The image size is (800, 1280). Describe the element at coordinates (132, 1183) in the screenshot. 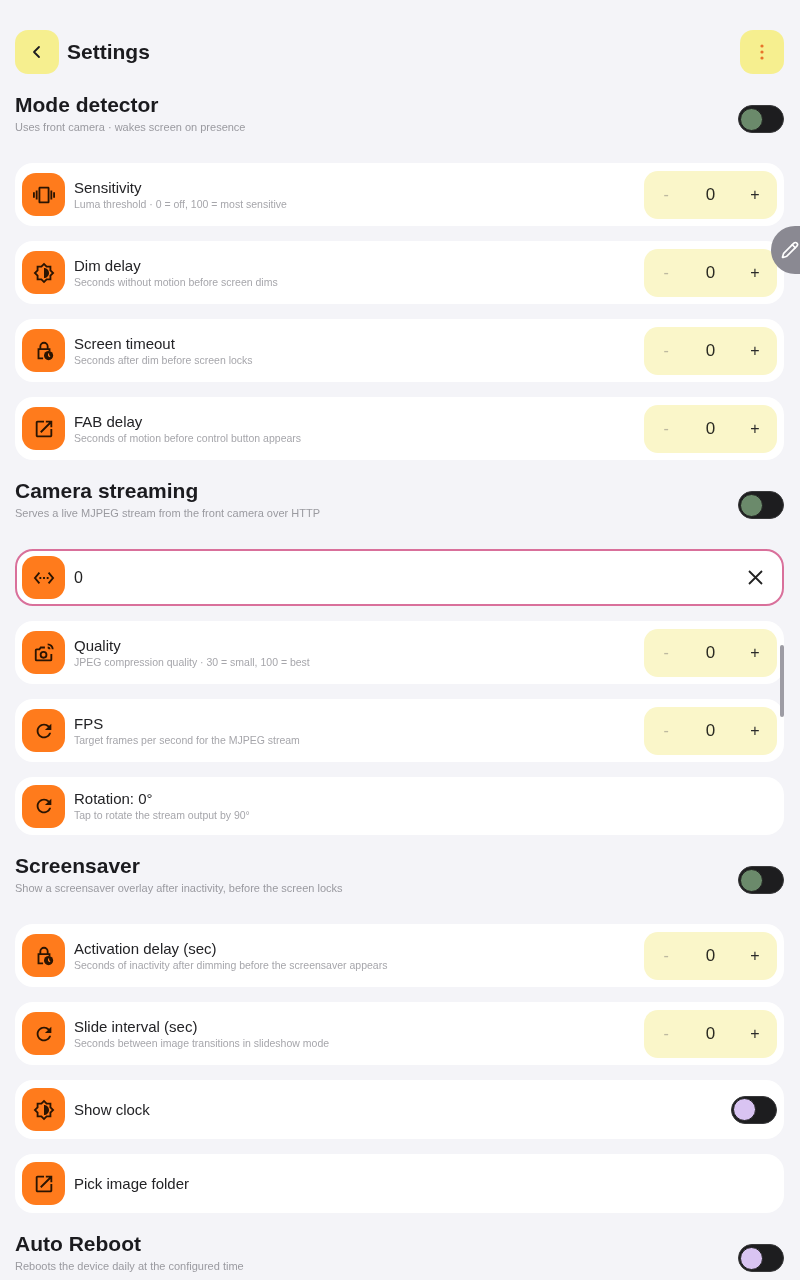

I see `setting-title: Pick image folder` at that location.